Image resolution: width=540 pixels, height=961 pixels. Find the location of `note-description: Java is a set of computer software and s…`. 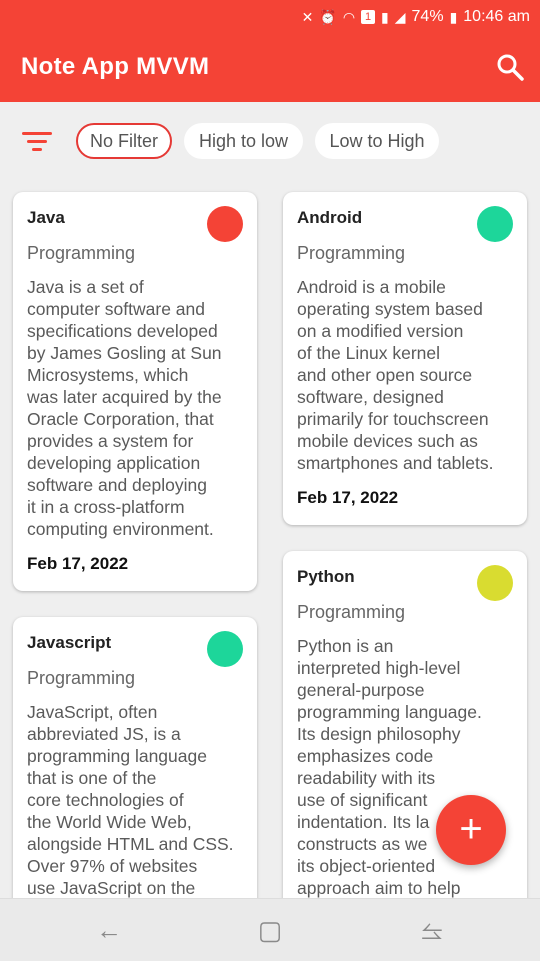

note-description: Java is a set of computer software and s… is located at coordinates (124, 408).